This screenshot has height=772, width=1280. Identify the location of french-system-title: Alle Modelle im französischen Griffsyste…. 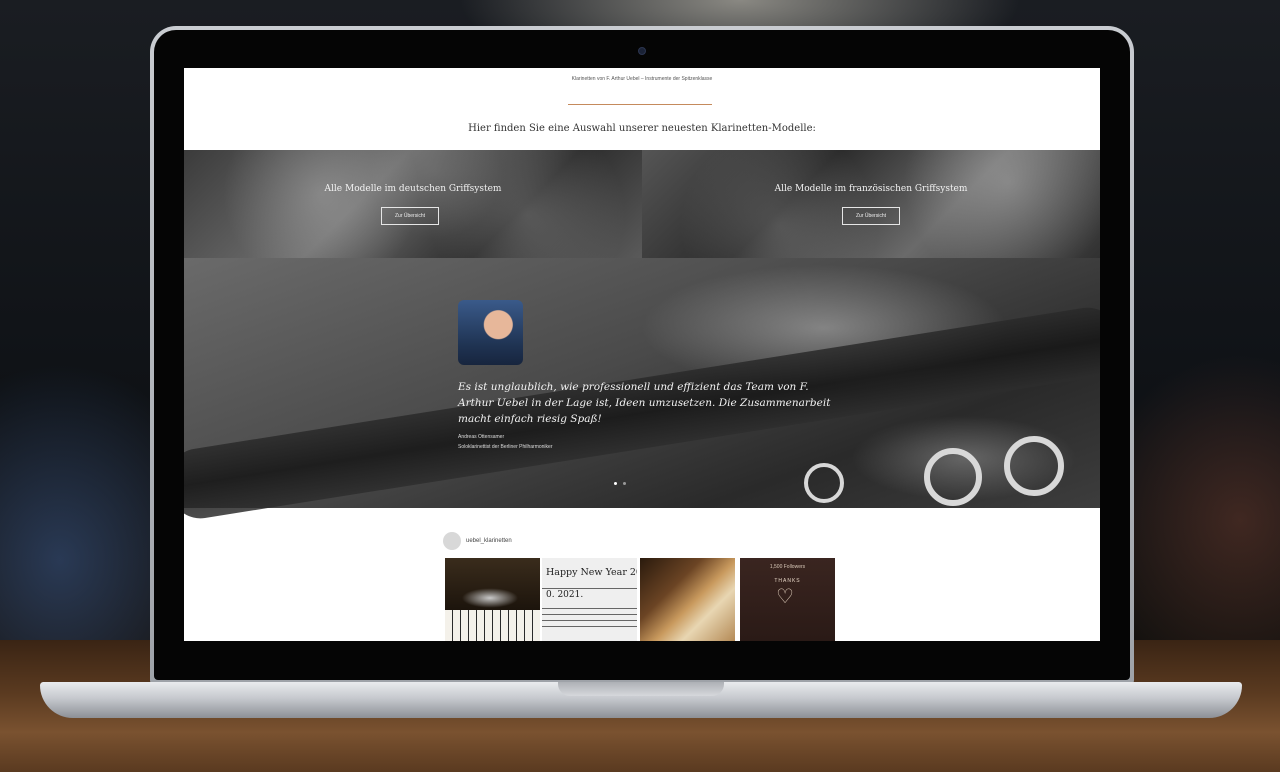
(871, 189).